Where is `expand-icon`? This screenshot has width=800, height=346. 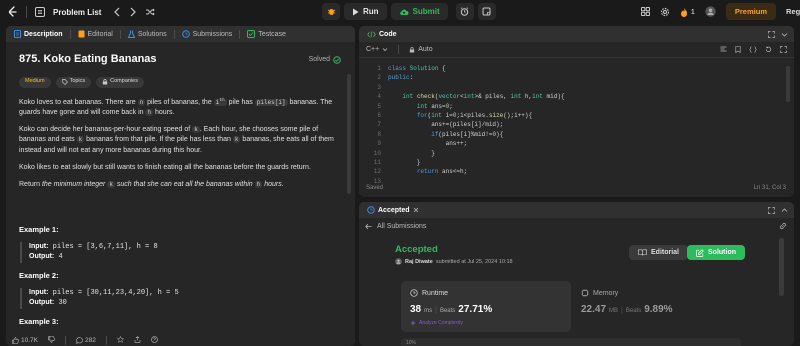 expand-icon is located at coordinates (783, 49).